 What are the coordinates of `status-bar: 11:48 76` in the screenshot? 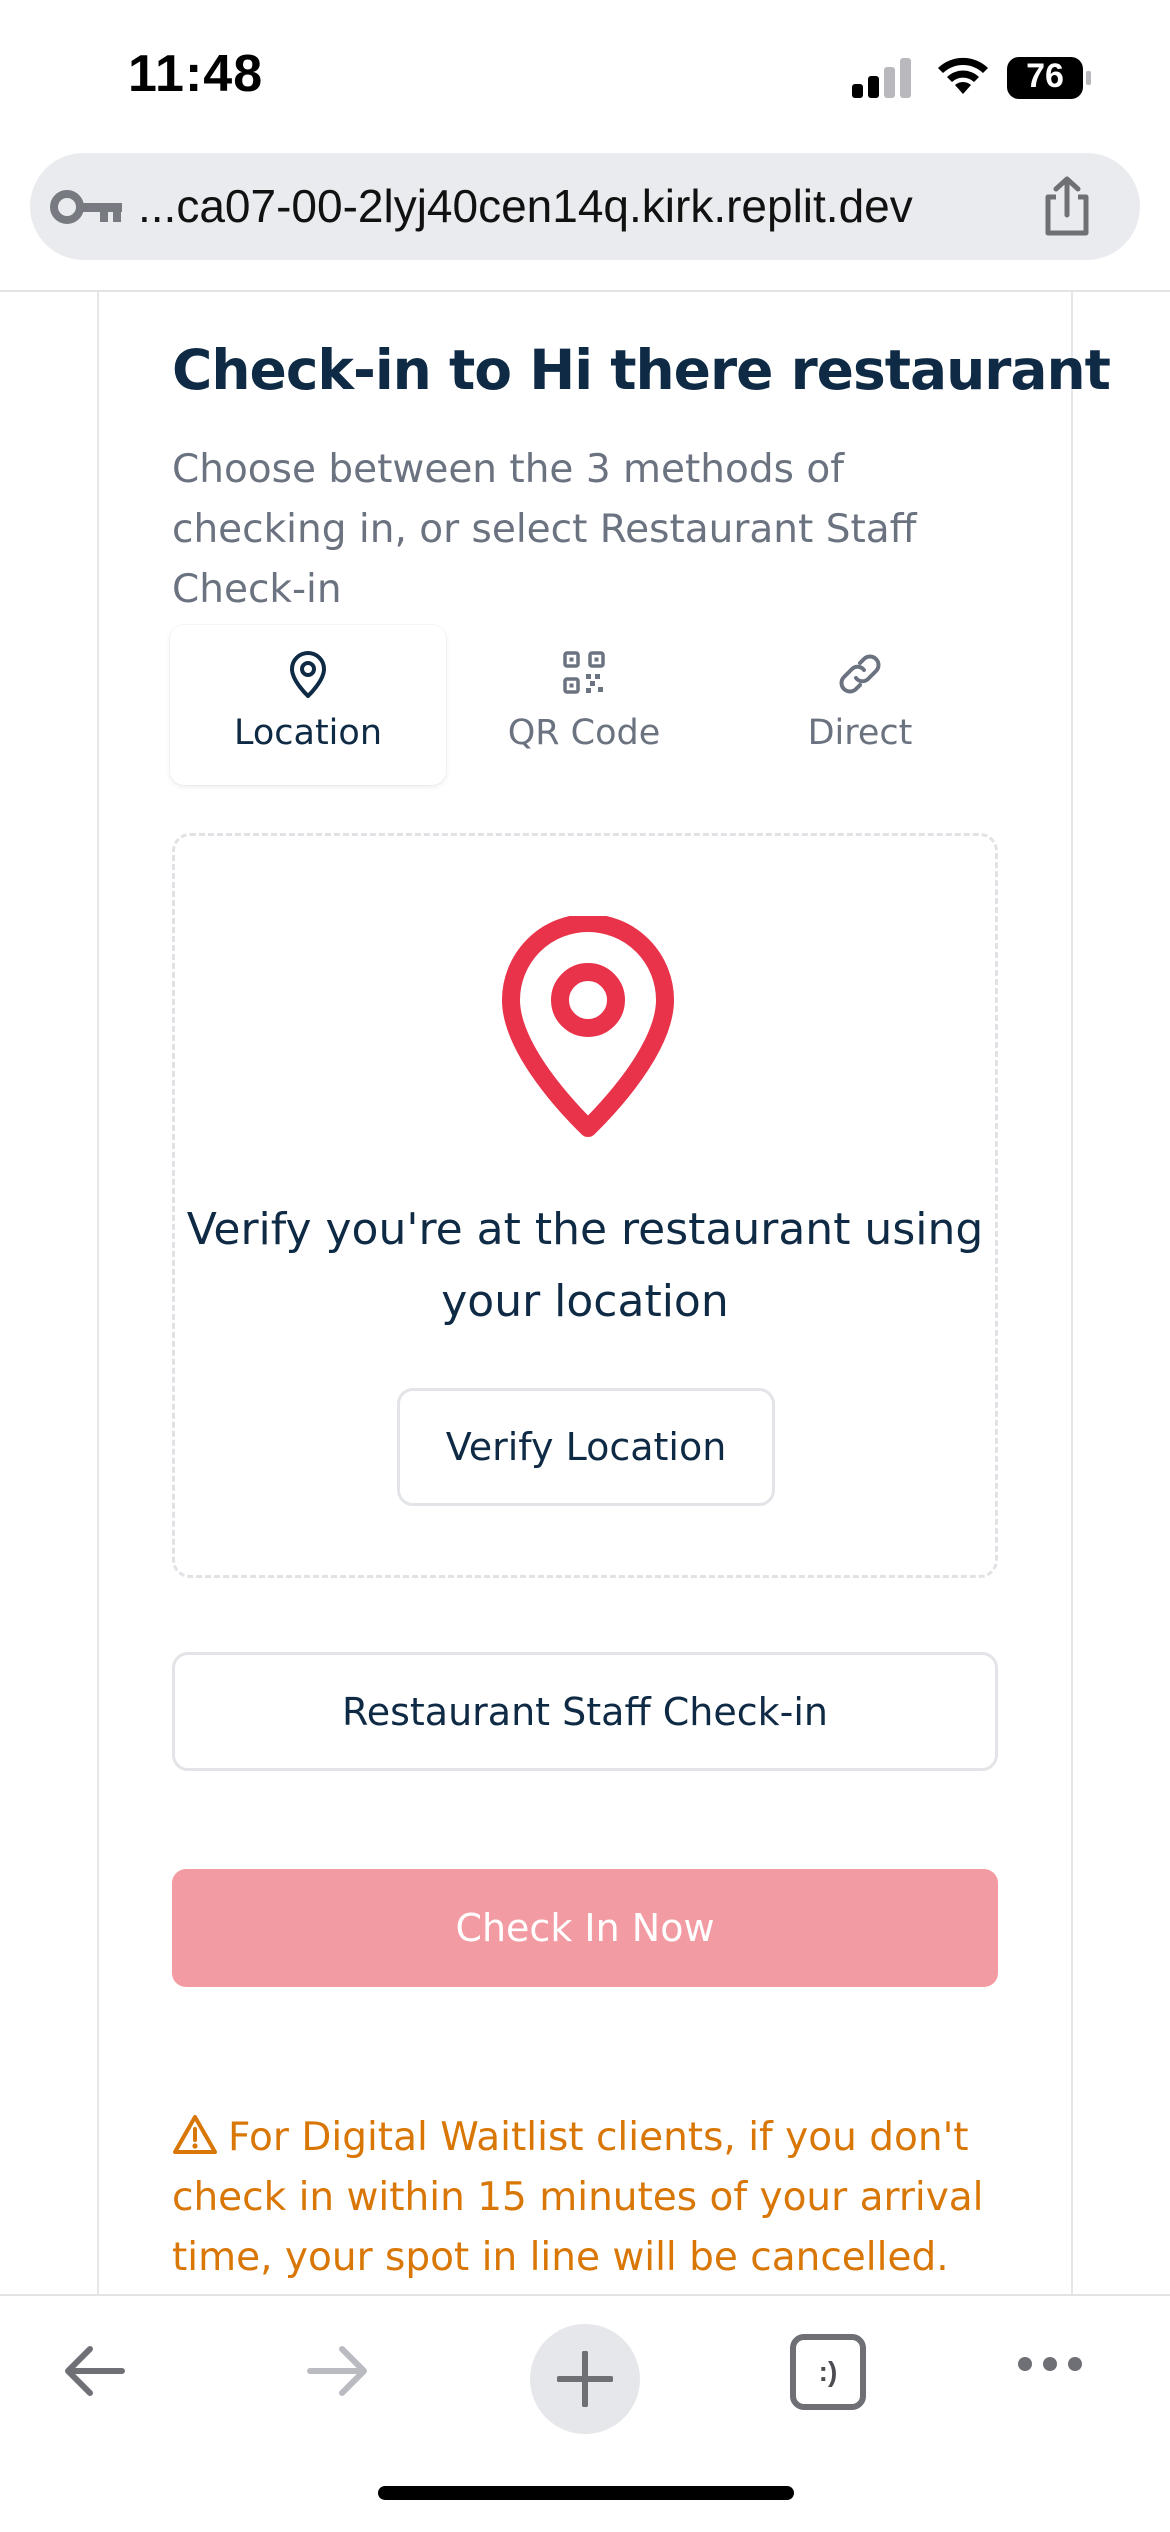 It's located at (585, 75).